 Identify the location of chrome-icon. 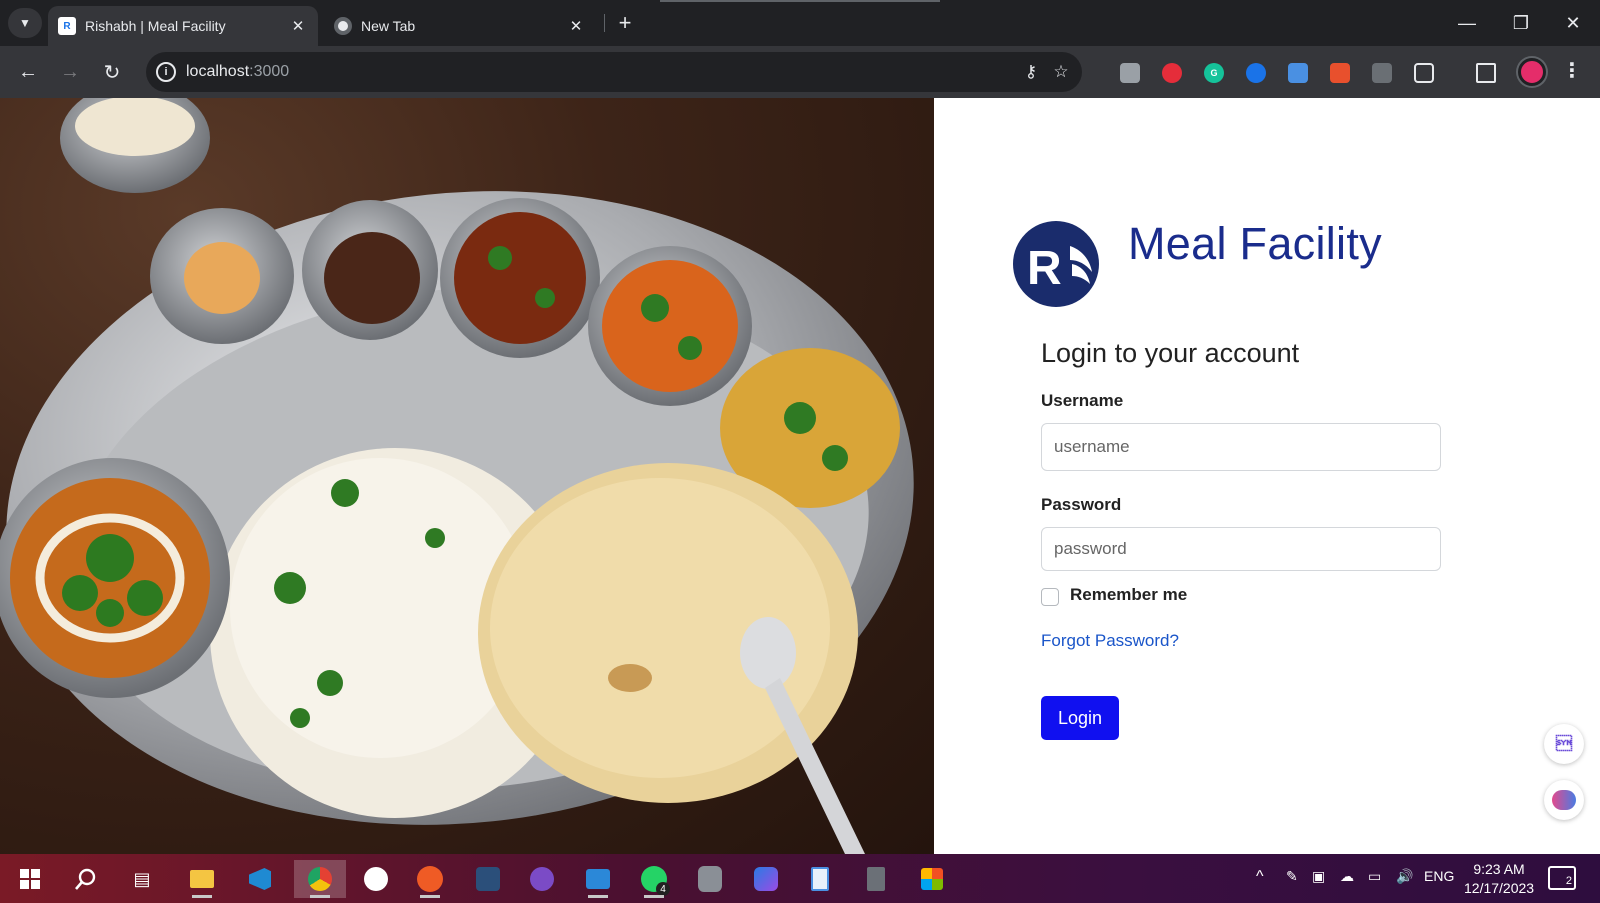
(343, 26).